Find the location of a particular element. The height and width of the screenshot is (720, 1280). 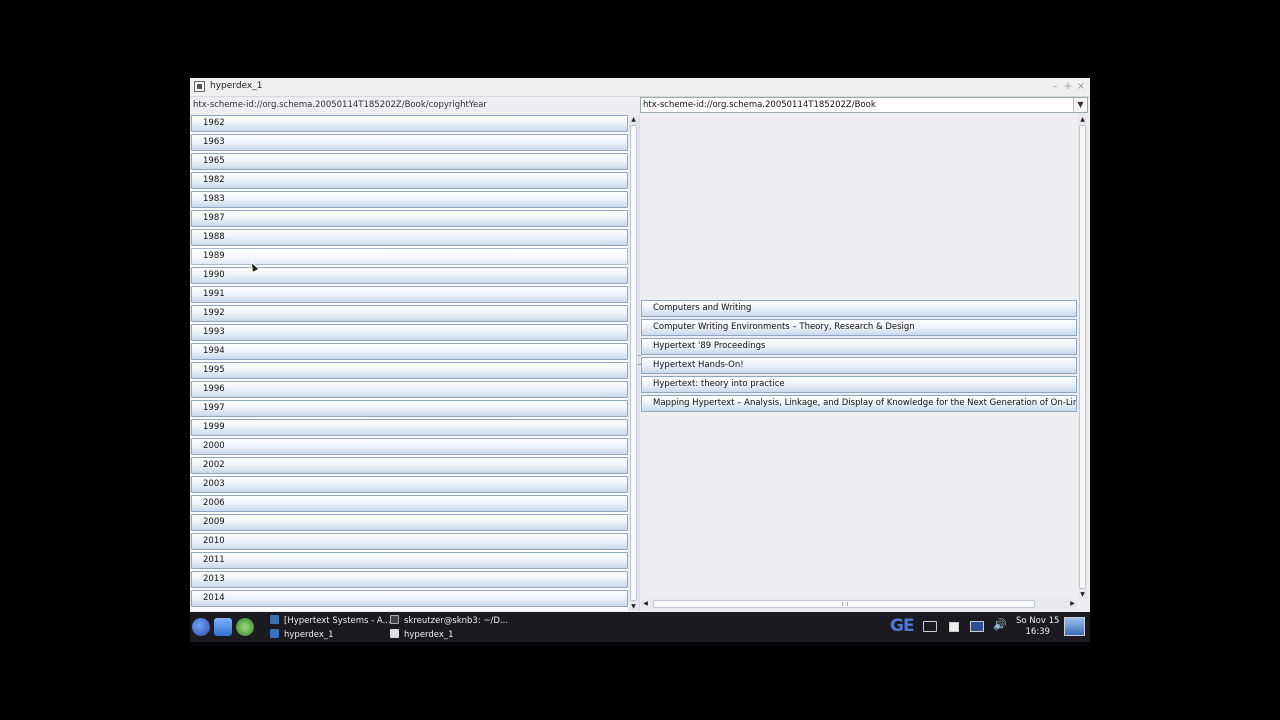

year-row: 2000 is located at coordinates (409, 446).